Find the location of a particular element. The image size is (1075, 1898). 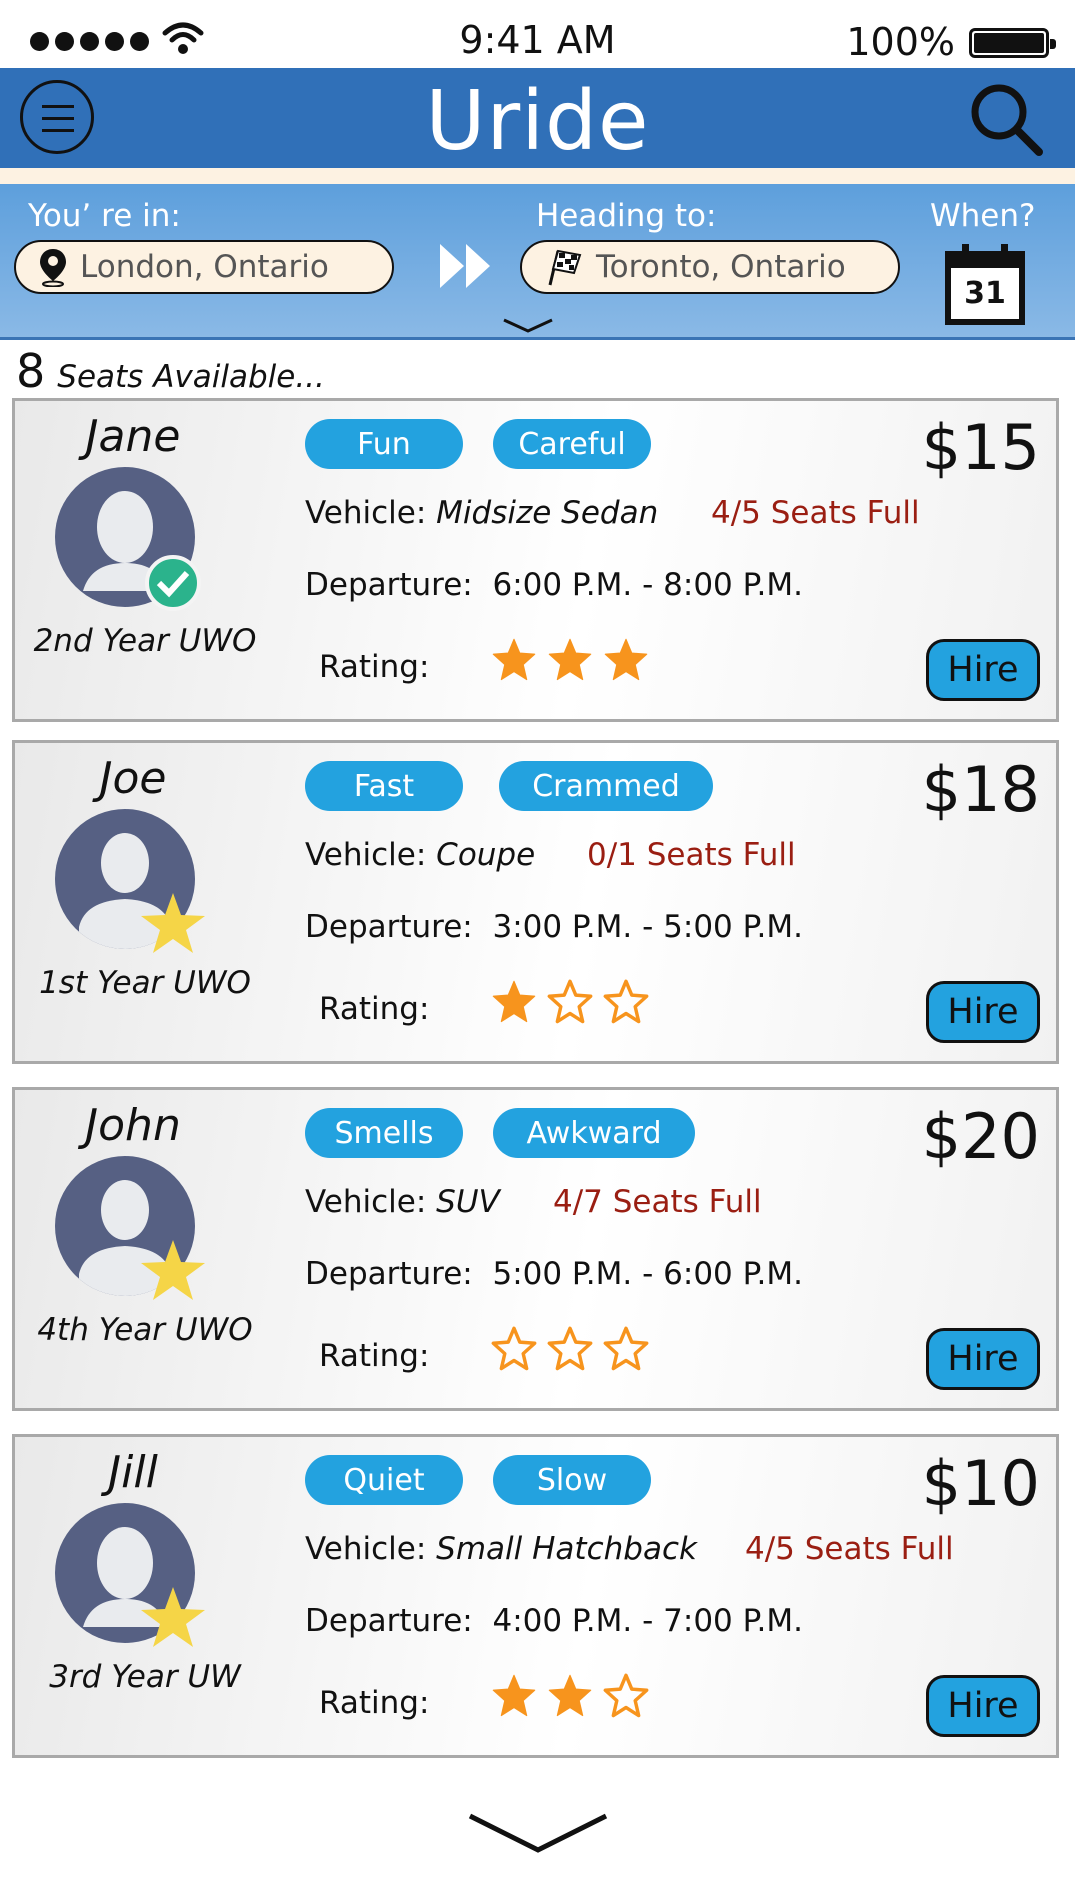

checkered-flag-icon is located at coordinates (565, 267).